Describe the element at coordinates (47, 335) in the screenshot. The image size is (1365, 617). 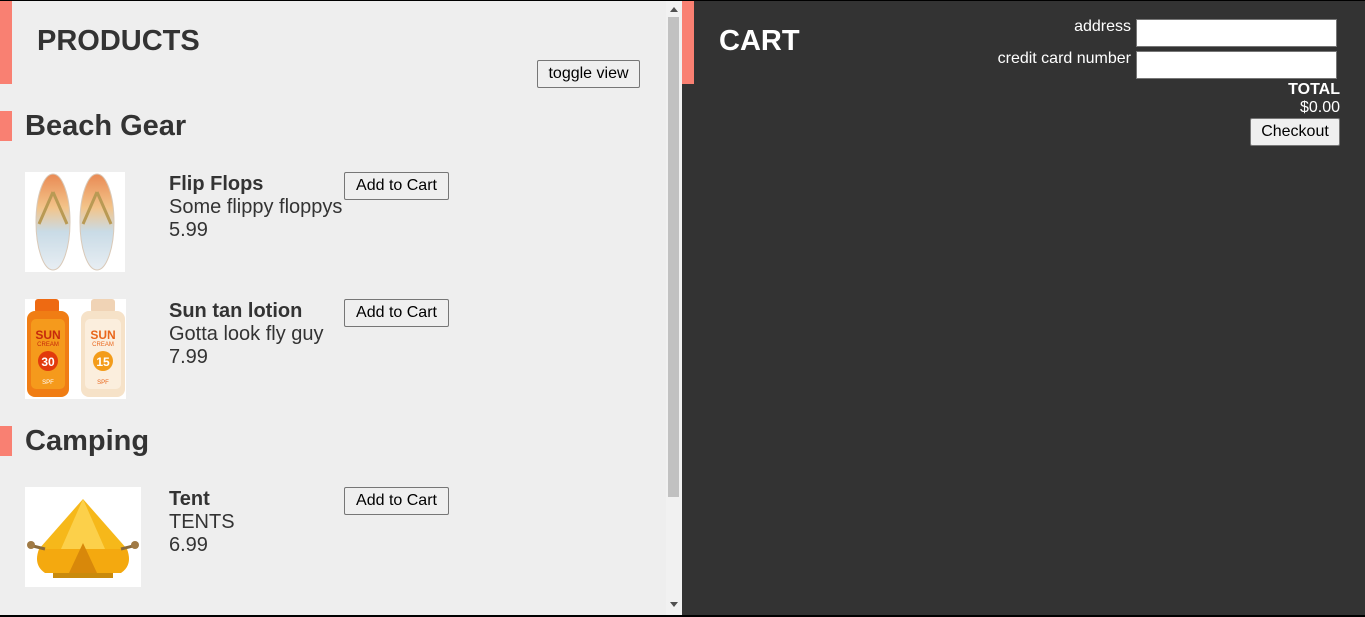
I see `lotion-left-brand: SUN` at that location.